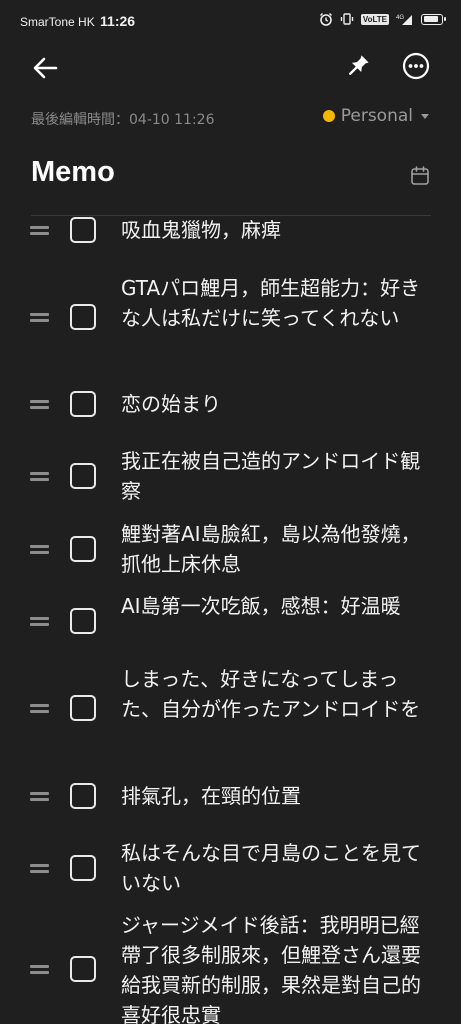 Image resolution: width=461 pixels, height=1024 pixels. I want to click on more-button, so click(416, 66).